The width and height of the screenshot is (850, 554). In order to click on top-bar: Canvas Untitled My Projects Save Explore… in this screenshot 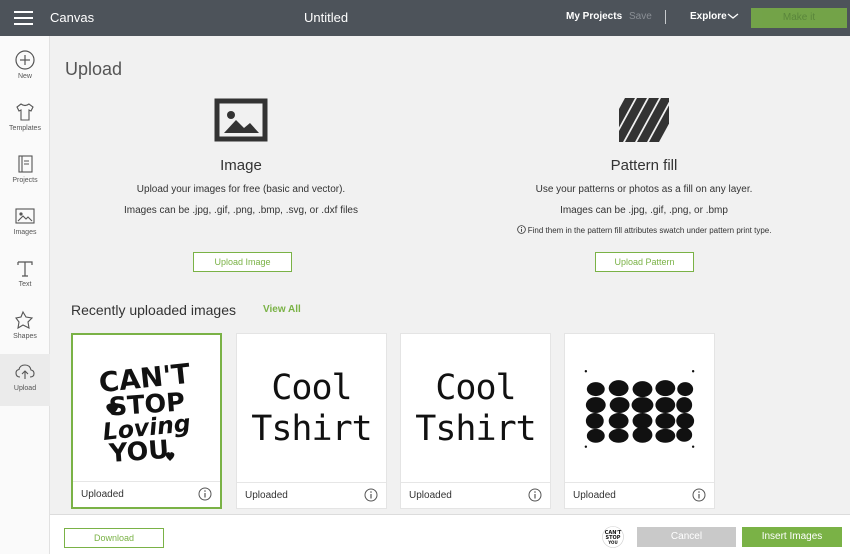, I will do `click(425, 18)`.